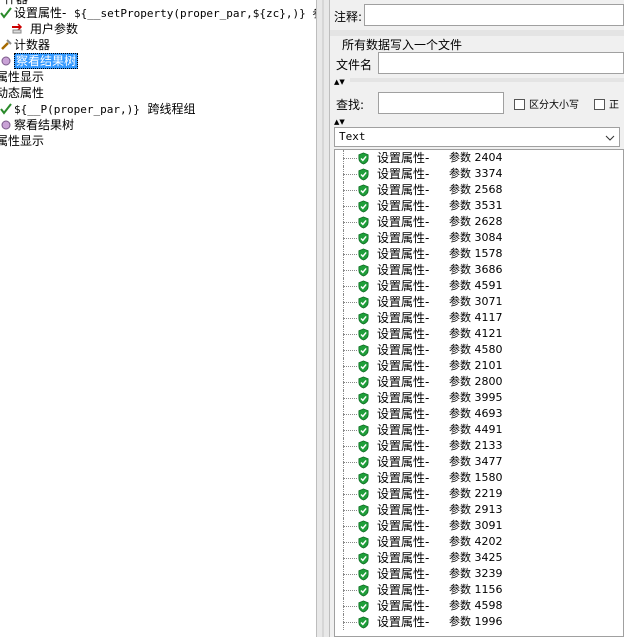 Image resolution: width=624 pixels, height=637 pixels. I want to click on result-item: 设置属性- 参数 3071, so click(479, 302).